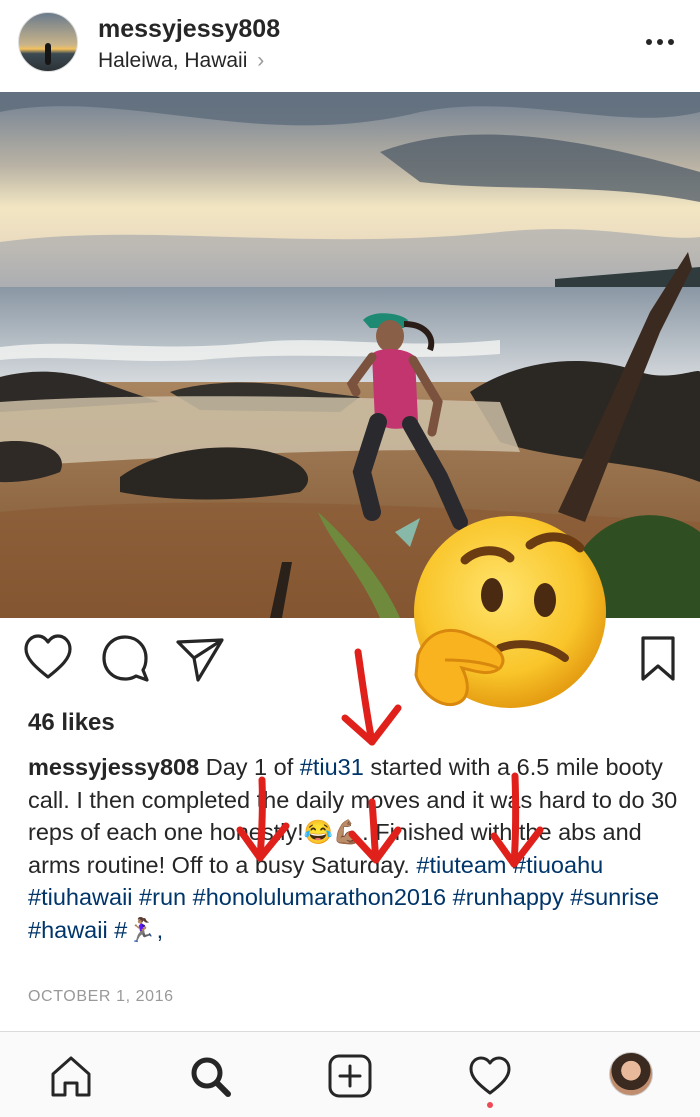  Describe the element at coordinates (350, 46) in the screenshot. I see `post-header: messyjessy808 Haleiwa, Hawaii ›` at that location.